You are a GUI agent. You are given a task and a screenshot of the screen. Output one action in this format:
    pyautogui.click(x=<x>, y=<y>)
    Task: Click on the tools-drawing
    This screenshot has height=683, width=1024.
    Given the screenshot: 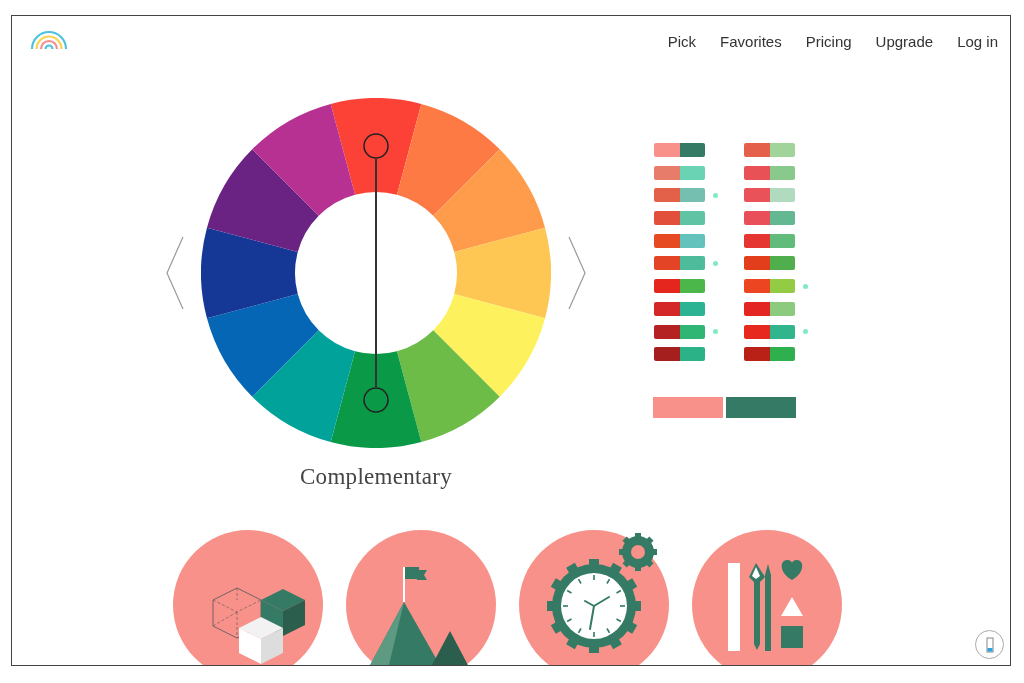 What is the action you would take?
    pyautogui.click(x=767, y=597)
    